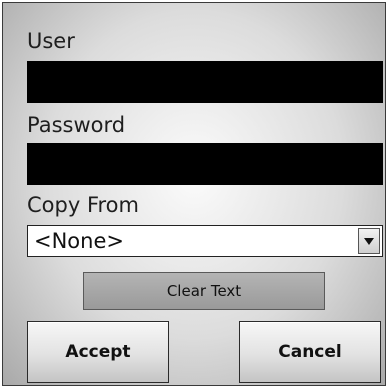  I want to click on dropdown-arrow-button, so click(369, 241).